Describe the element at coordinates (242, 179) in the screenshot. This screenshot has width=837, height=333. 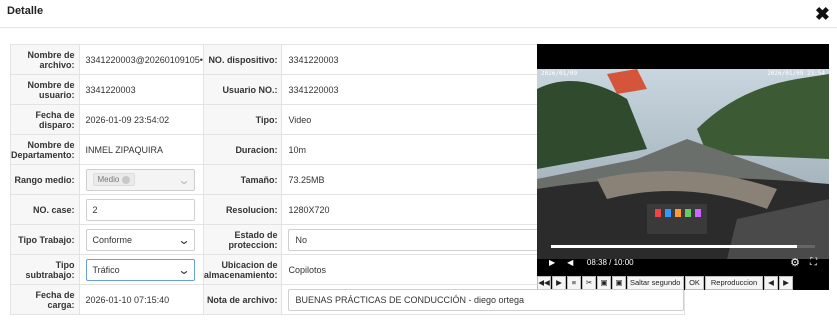
I see `label-size: Tamaño:` at that location.